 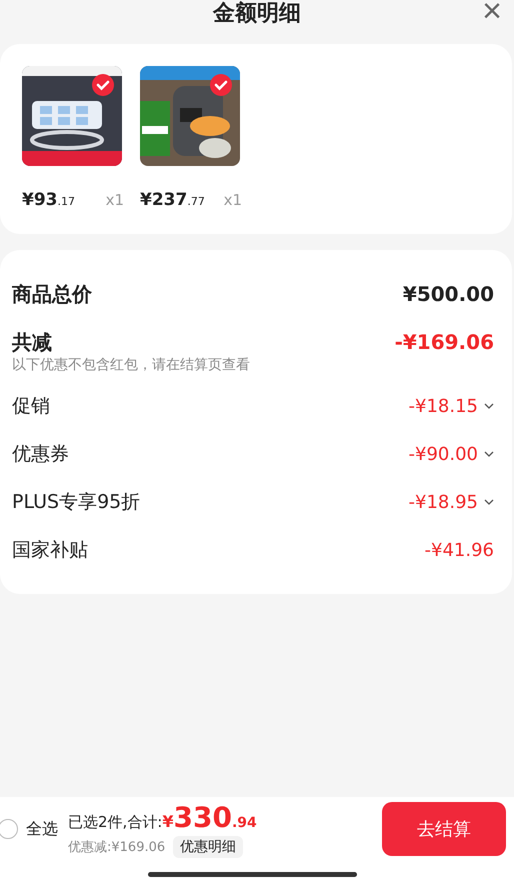 What do you see at coordinates (131, 365) in the screenshot?
I see `reduction-note: 以下优惠不包含红包，请在结算页查看` at bounding box center [131, 365].